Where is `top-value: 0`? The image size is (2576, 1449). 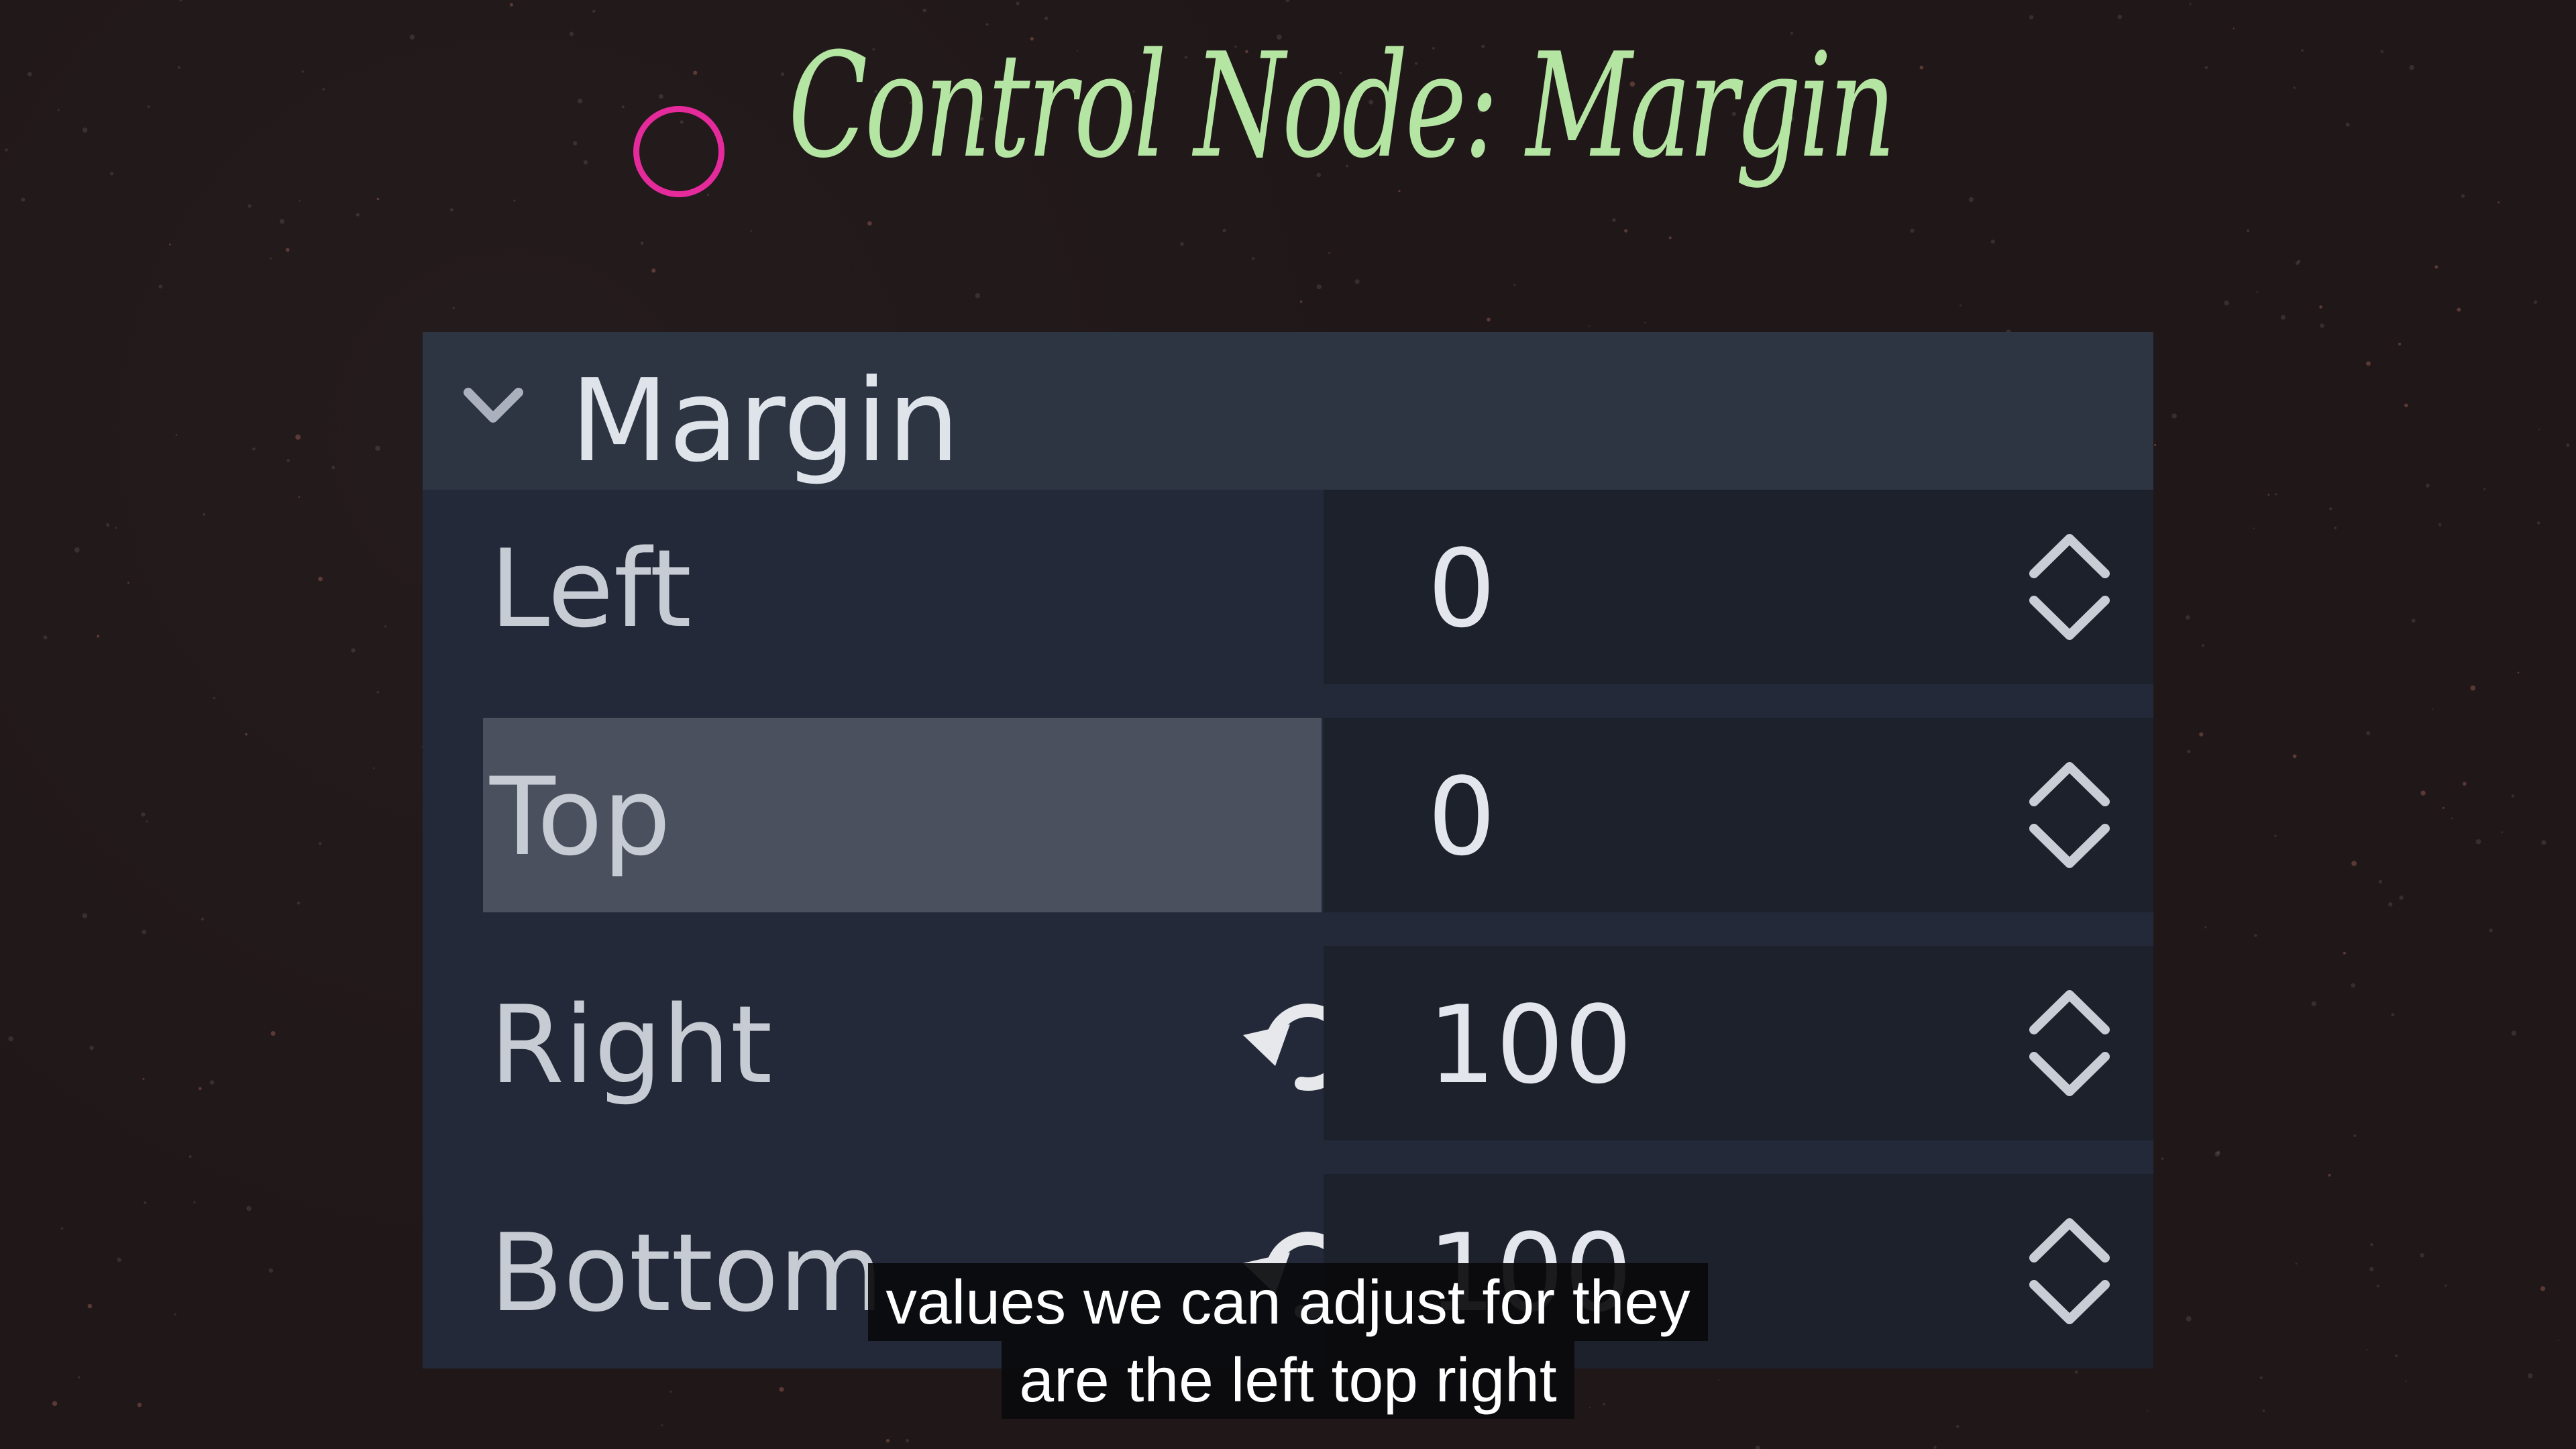 top-value: 0 is located at coordinates (1462, 817).